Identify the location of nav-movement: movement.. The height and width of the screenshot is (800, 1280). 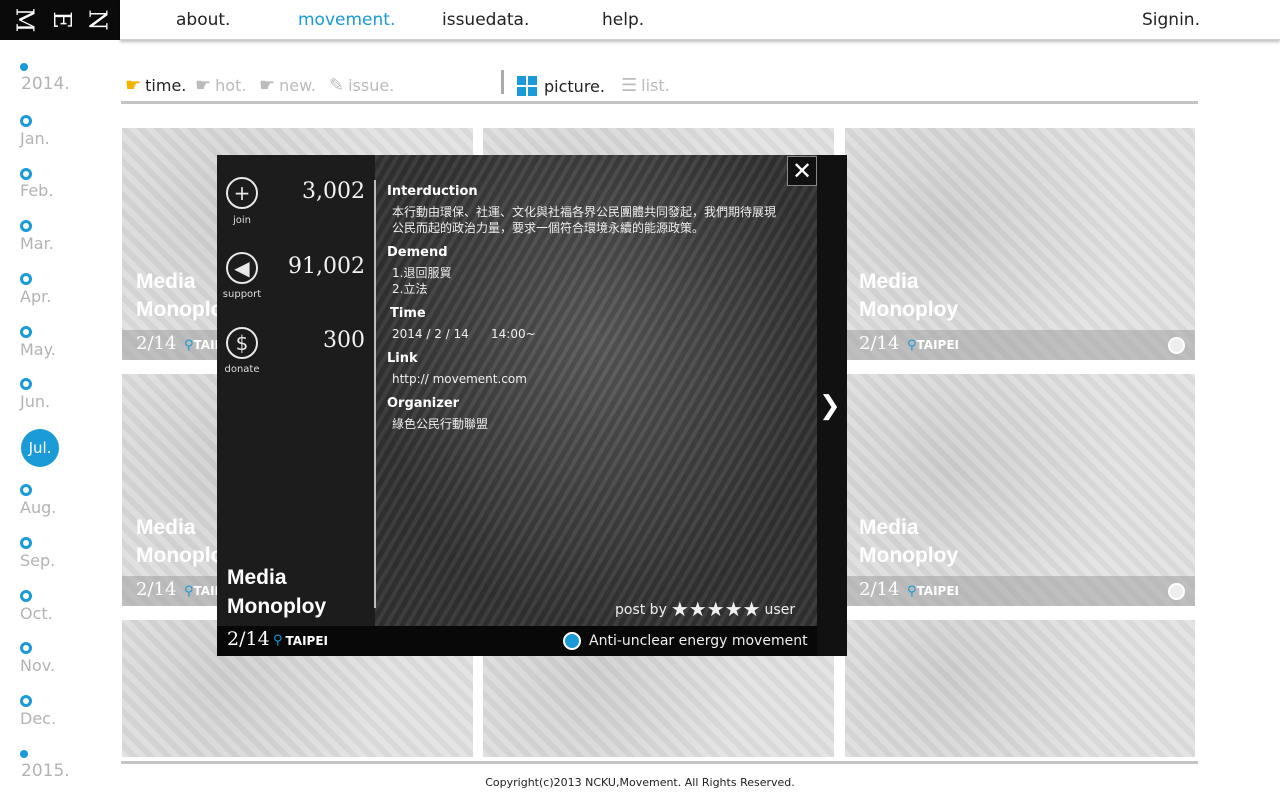
(346, 20).